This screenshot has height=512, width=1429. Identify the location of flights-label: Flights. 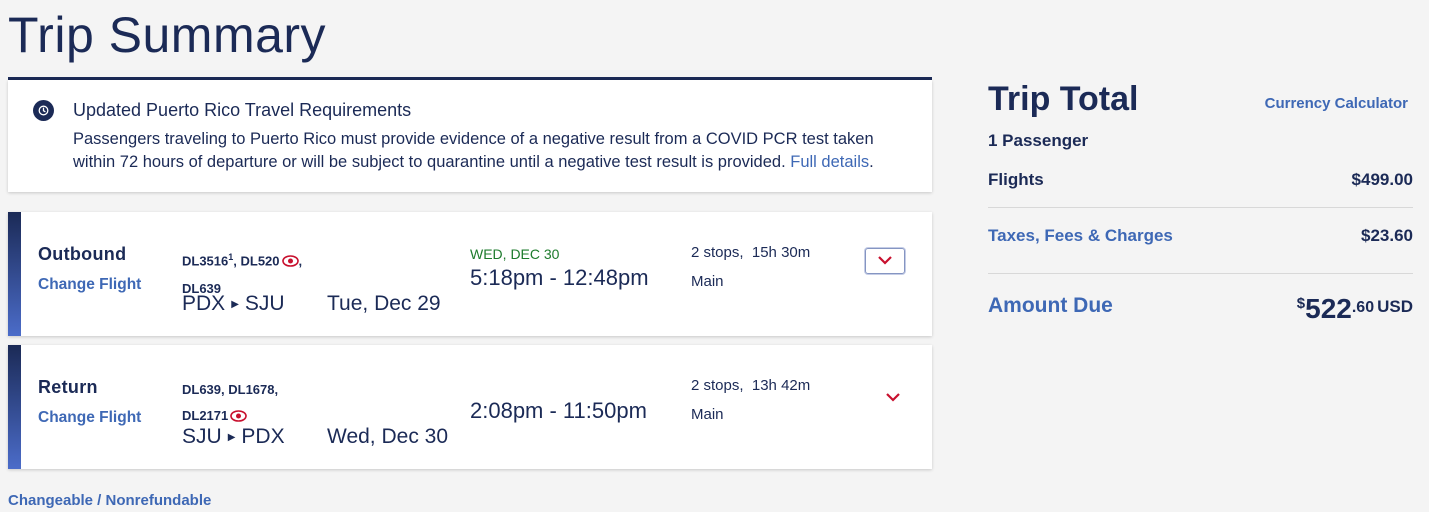
(1016, 179).